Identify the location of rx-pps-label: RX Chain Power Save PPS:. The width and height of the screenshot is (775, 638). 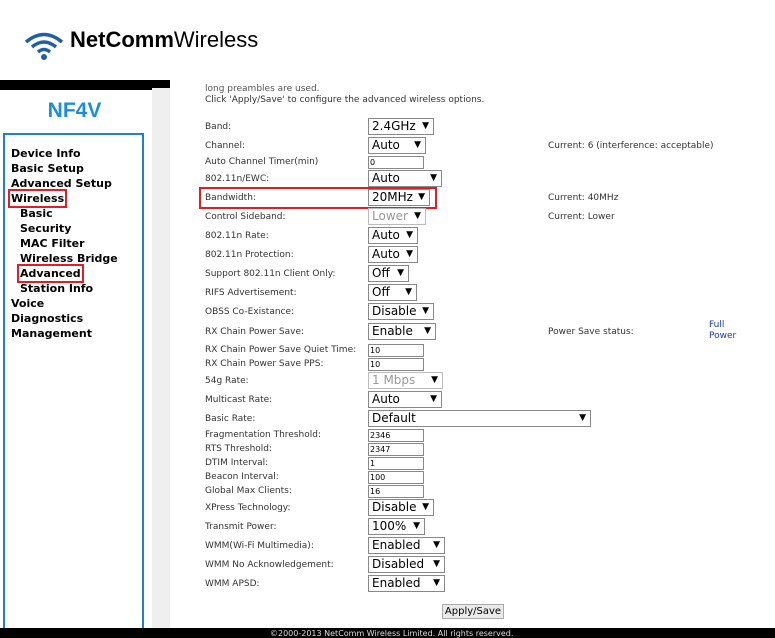
(264, 364).